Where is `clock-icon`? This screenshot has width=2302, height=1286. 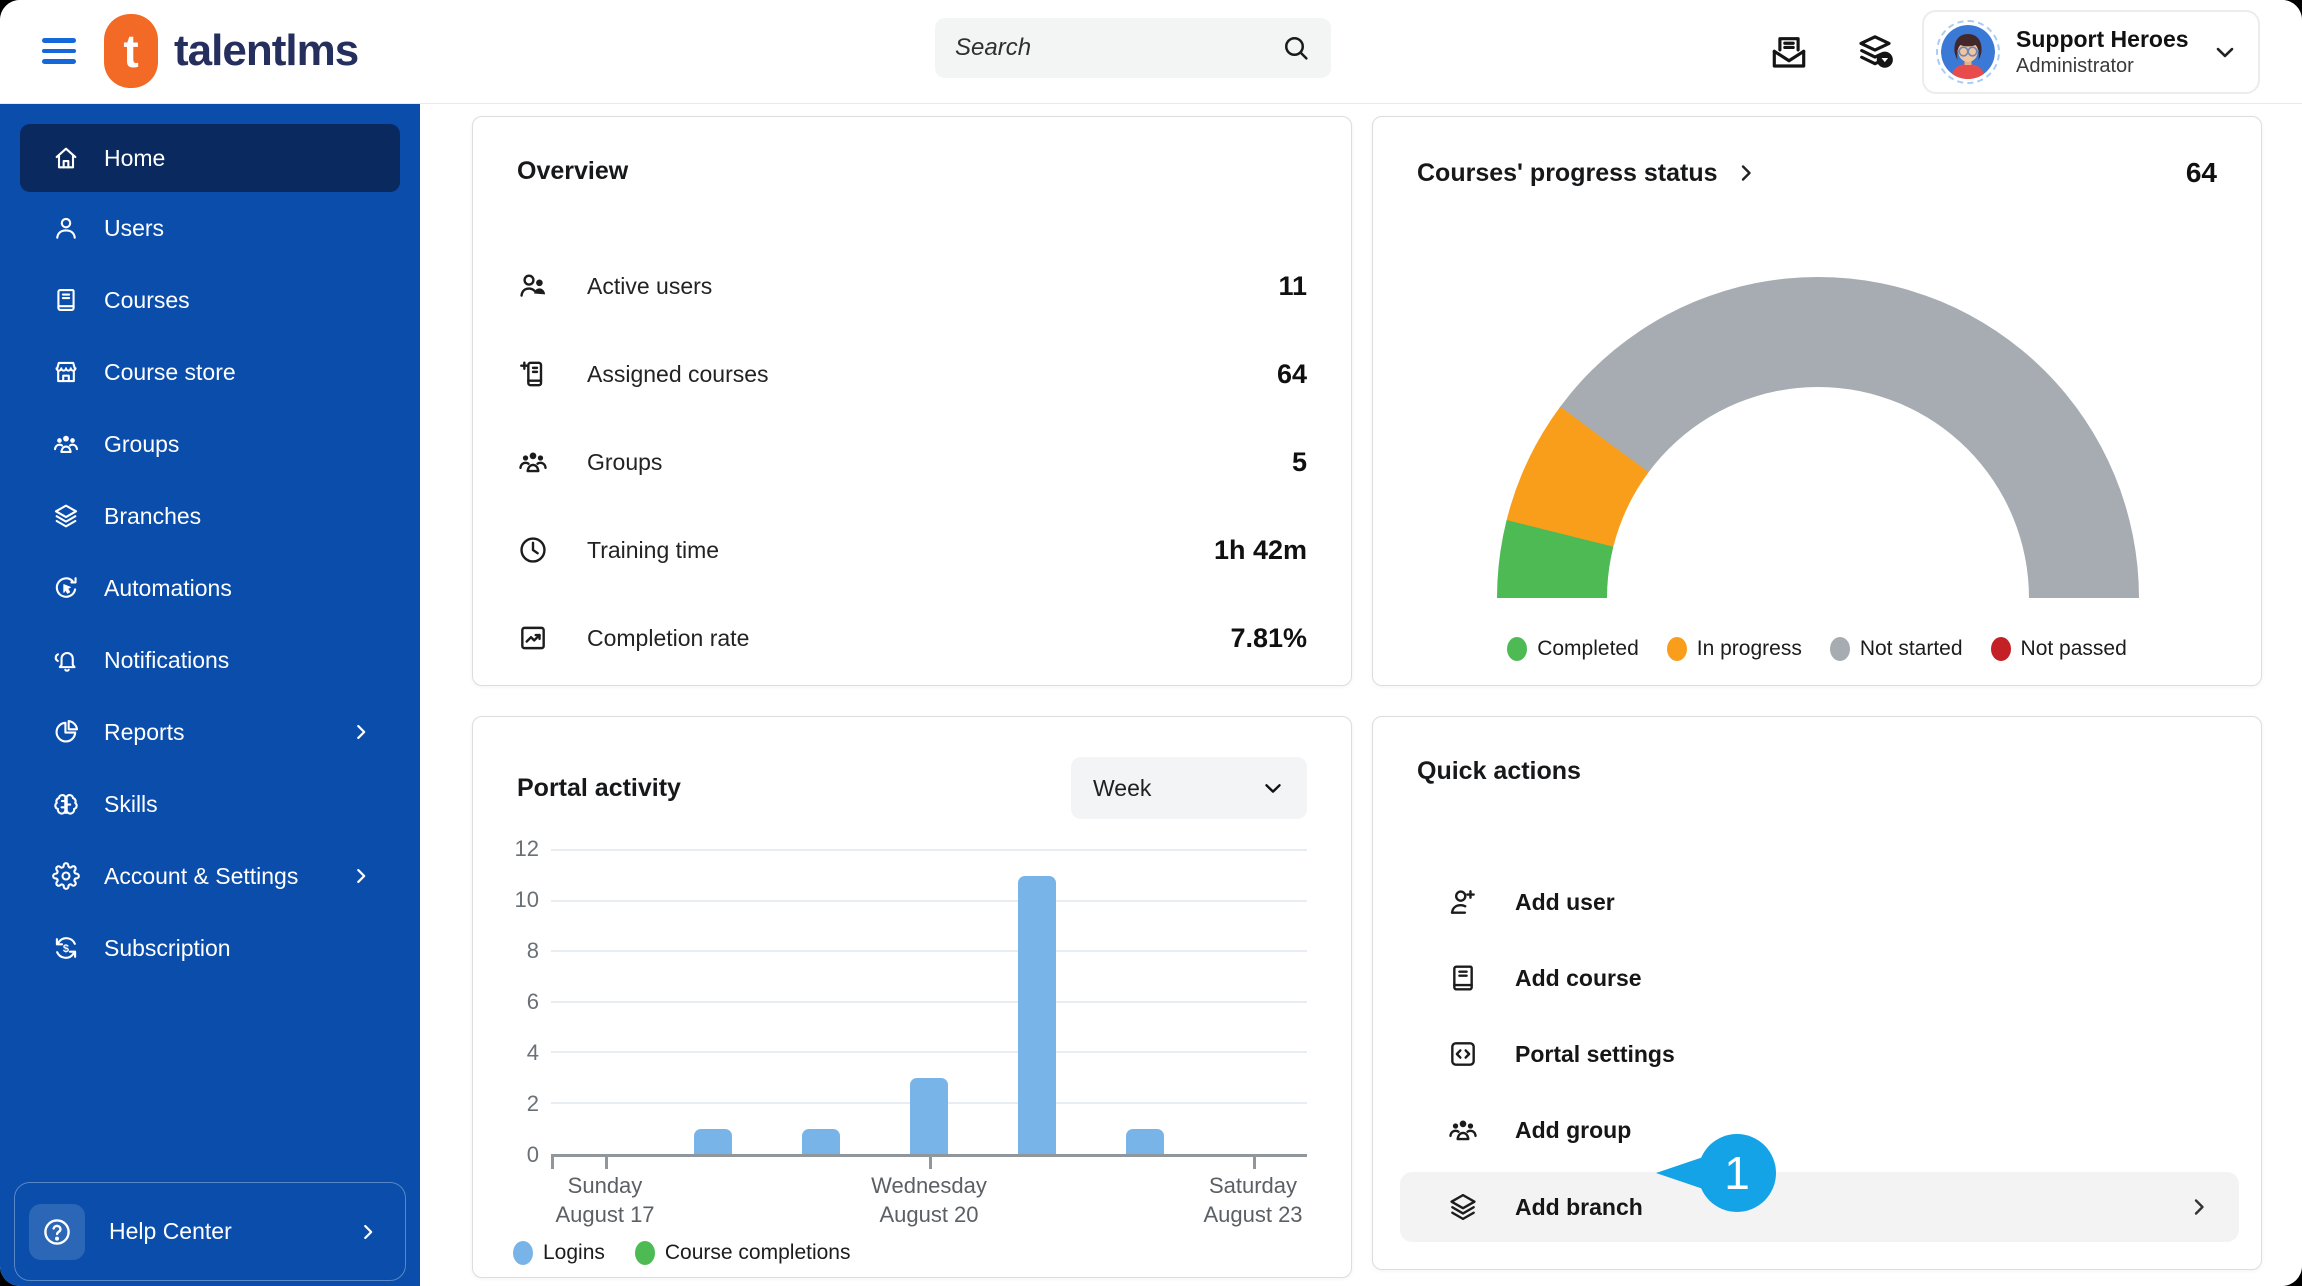 clock-icon is located at coordinates (533, 550).